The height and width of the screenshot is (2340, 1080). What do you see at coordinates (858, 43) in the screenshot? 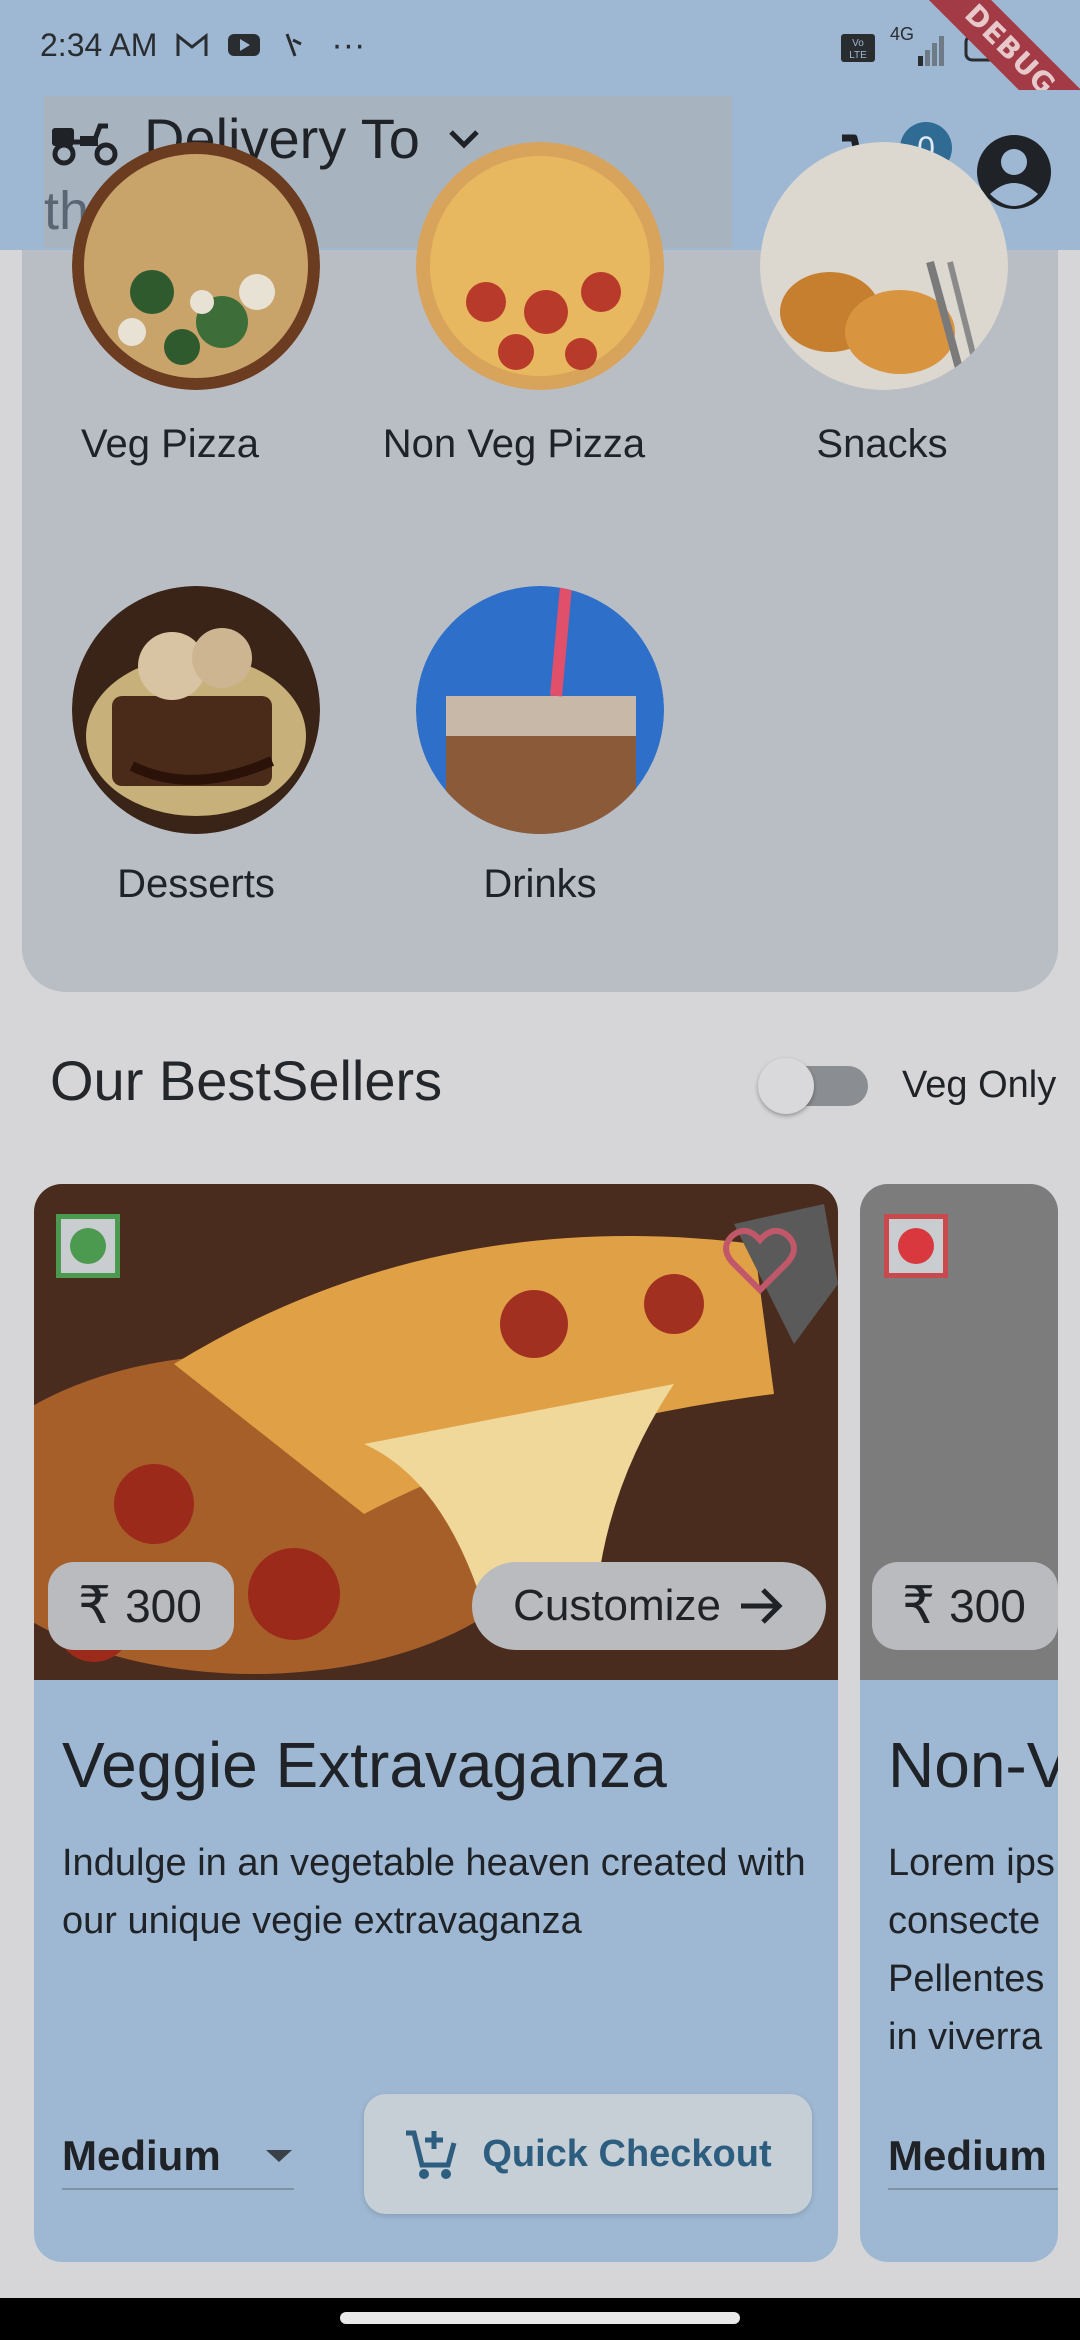
I see `svg-text: Vo` at bounding box center [858, 43].